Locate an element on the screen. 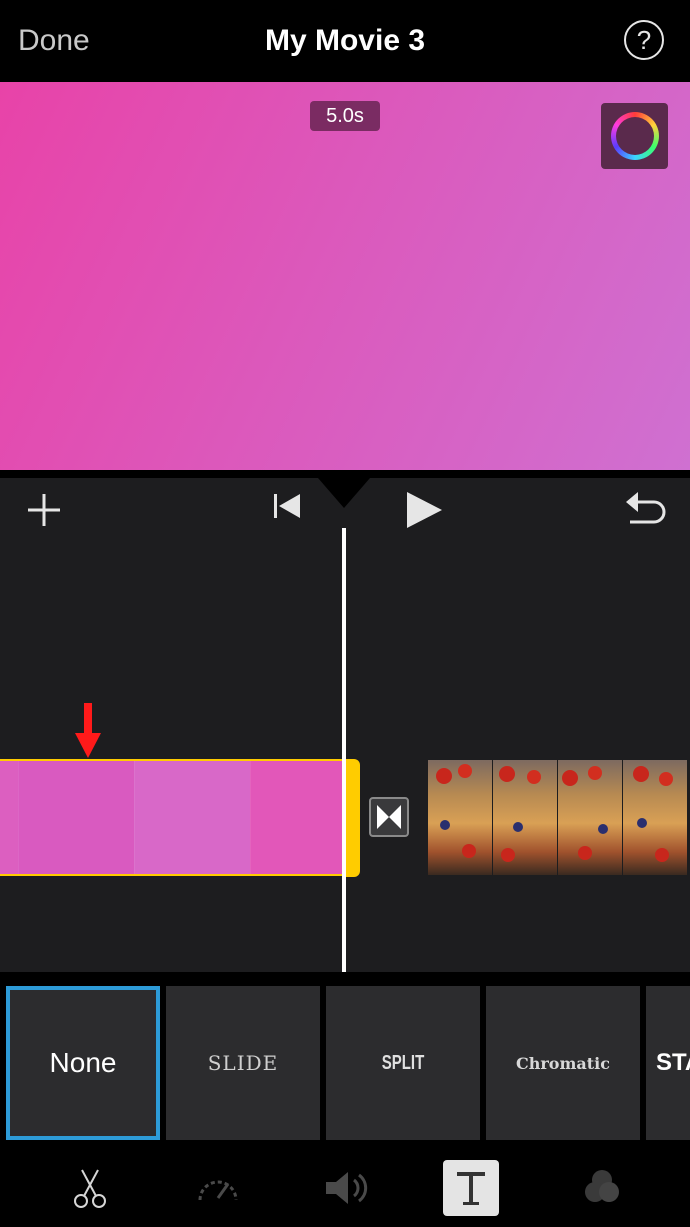 This screenshot has height=1227, width=690. skip-to-start-icon is located at coordinates (287, 506).